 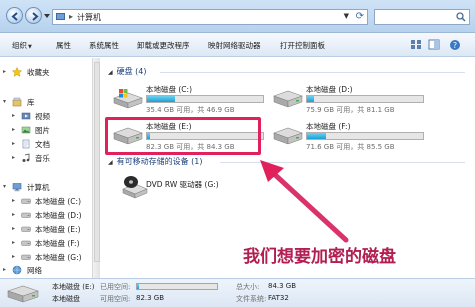 I want to click on sidebar-label: 本地磁盘 (E:), so click(x=58, y=229).